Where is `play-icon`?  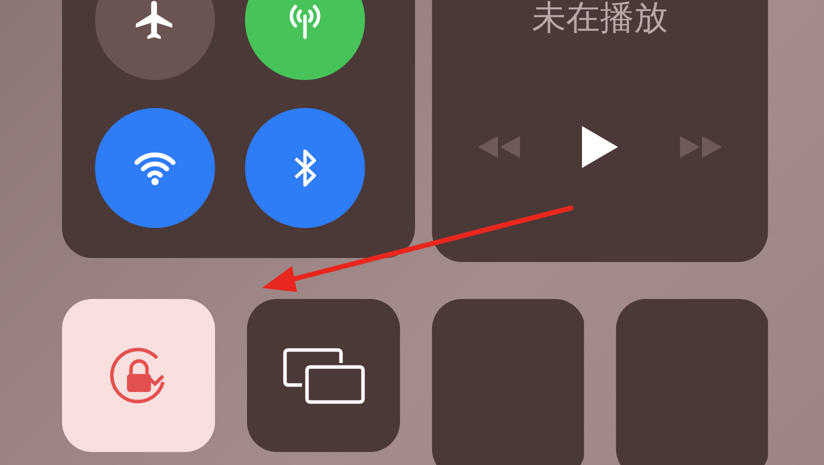 play-icon is located at coordinates (600, 147).